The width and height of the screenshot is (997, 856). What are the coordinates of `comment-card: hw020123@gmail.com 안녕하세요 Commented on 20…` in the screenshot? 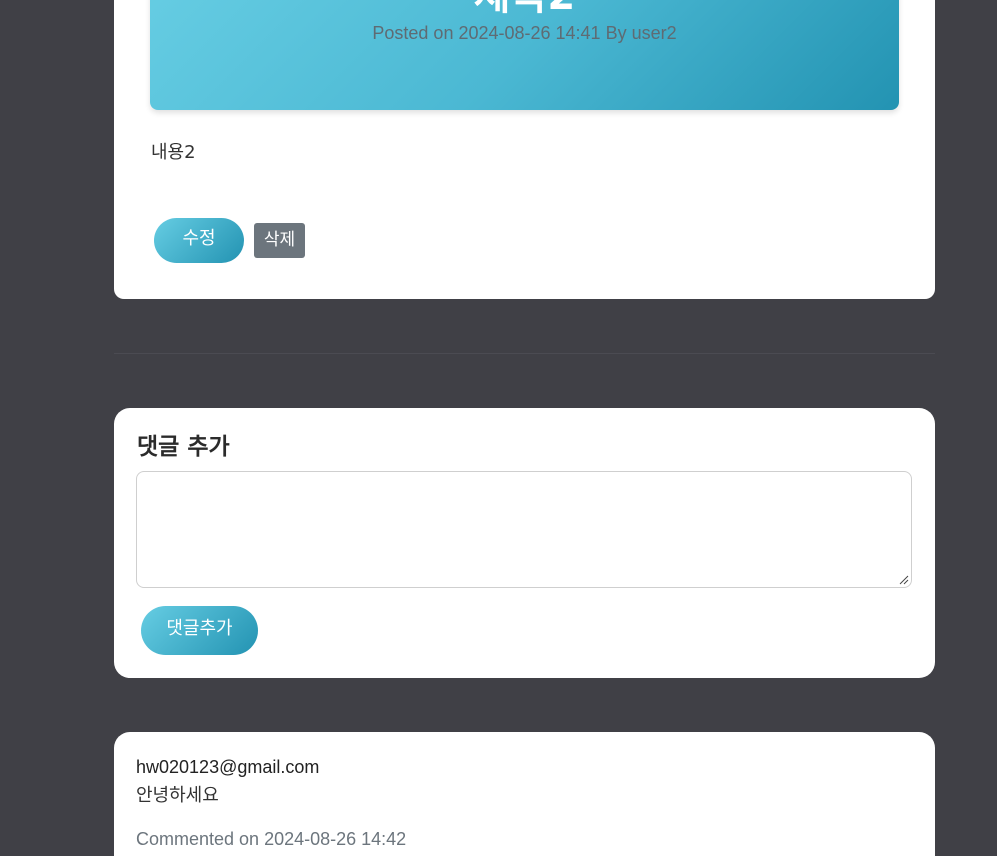 It's located at (524, 794).